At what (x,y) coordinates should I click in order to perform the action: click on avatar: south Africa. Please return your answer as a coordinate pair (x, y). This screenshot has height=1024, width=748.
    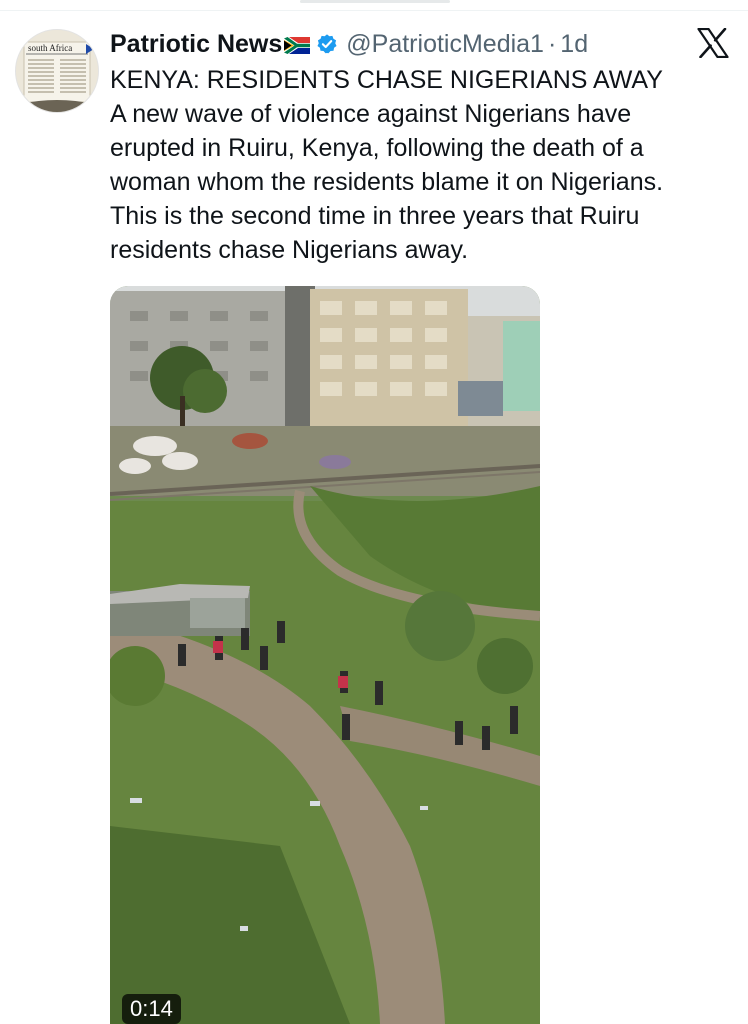
    Looking at the image, I should click on (57, 71).